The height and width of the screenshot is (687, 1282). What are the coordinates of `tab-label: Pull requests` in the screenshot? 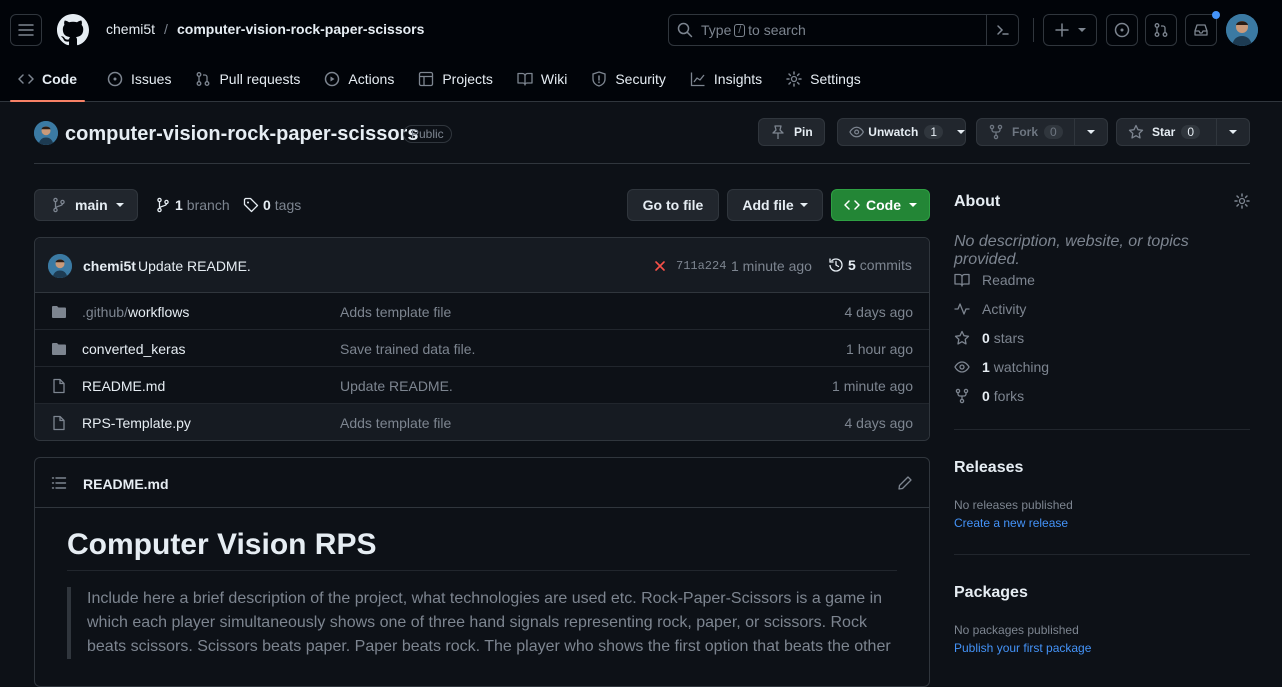 It's located at (260, 79).